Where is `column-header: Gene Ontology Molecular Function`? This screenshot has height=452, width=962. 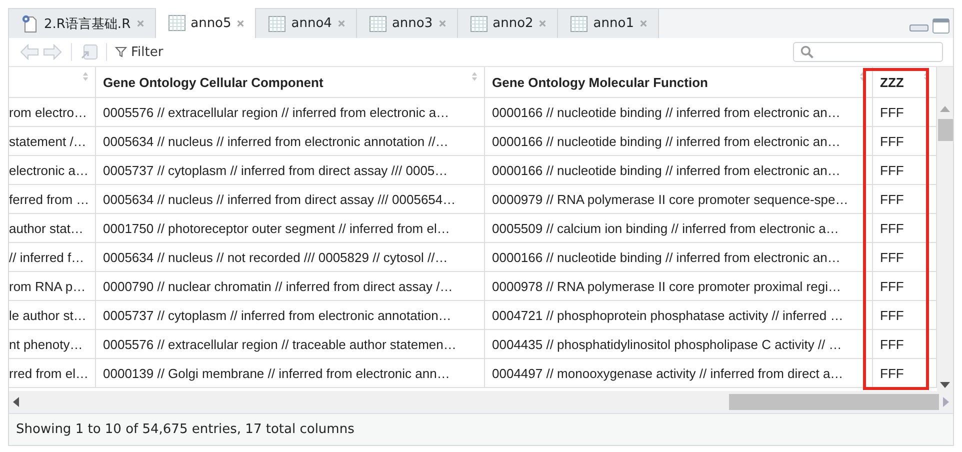
column-header: Gene Ontology Molecular Function is located at coordinates (679, 82).